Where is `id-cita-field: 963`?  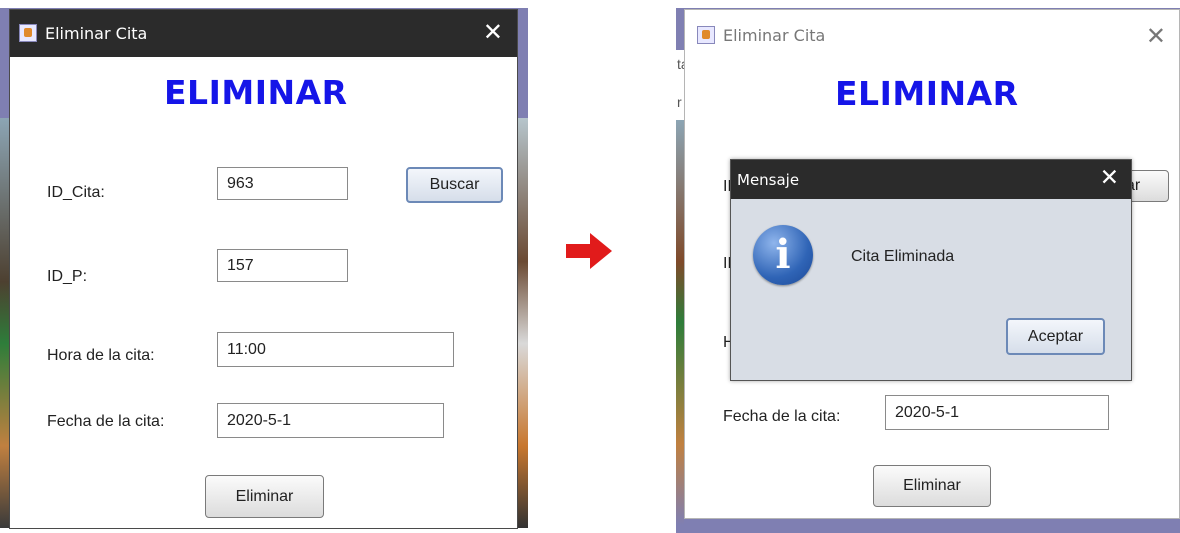
id-cita-field: 963 is located at coordinates (282, 183).